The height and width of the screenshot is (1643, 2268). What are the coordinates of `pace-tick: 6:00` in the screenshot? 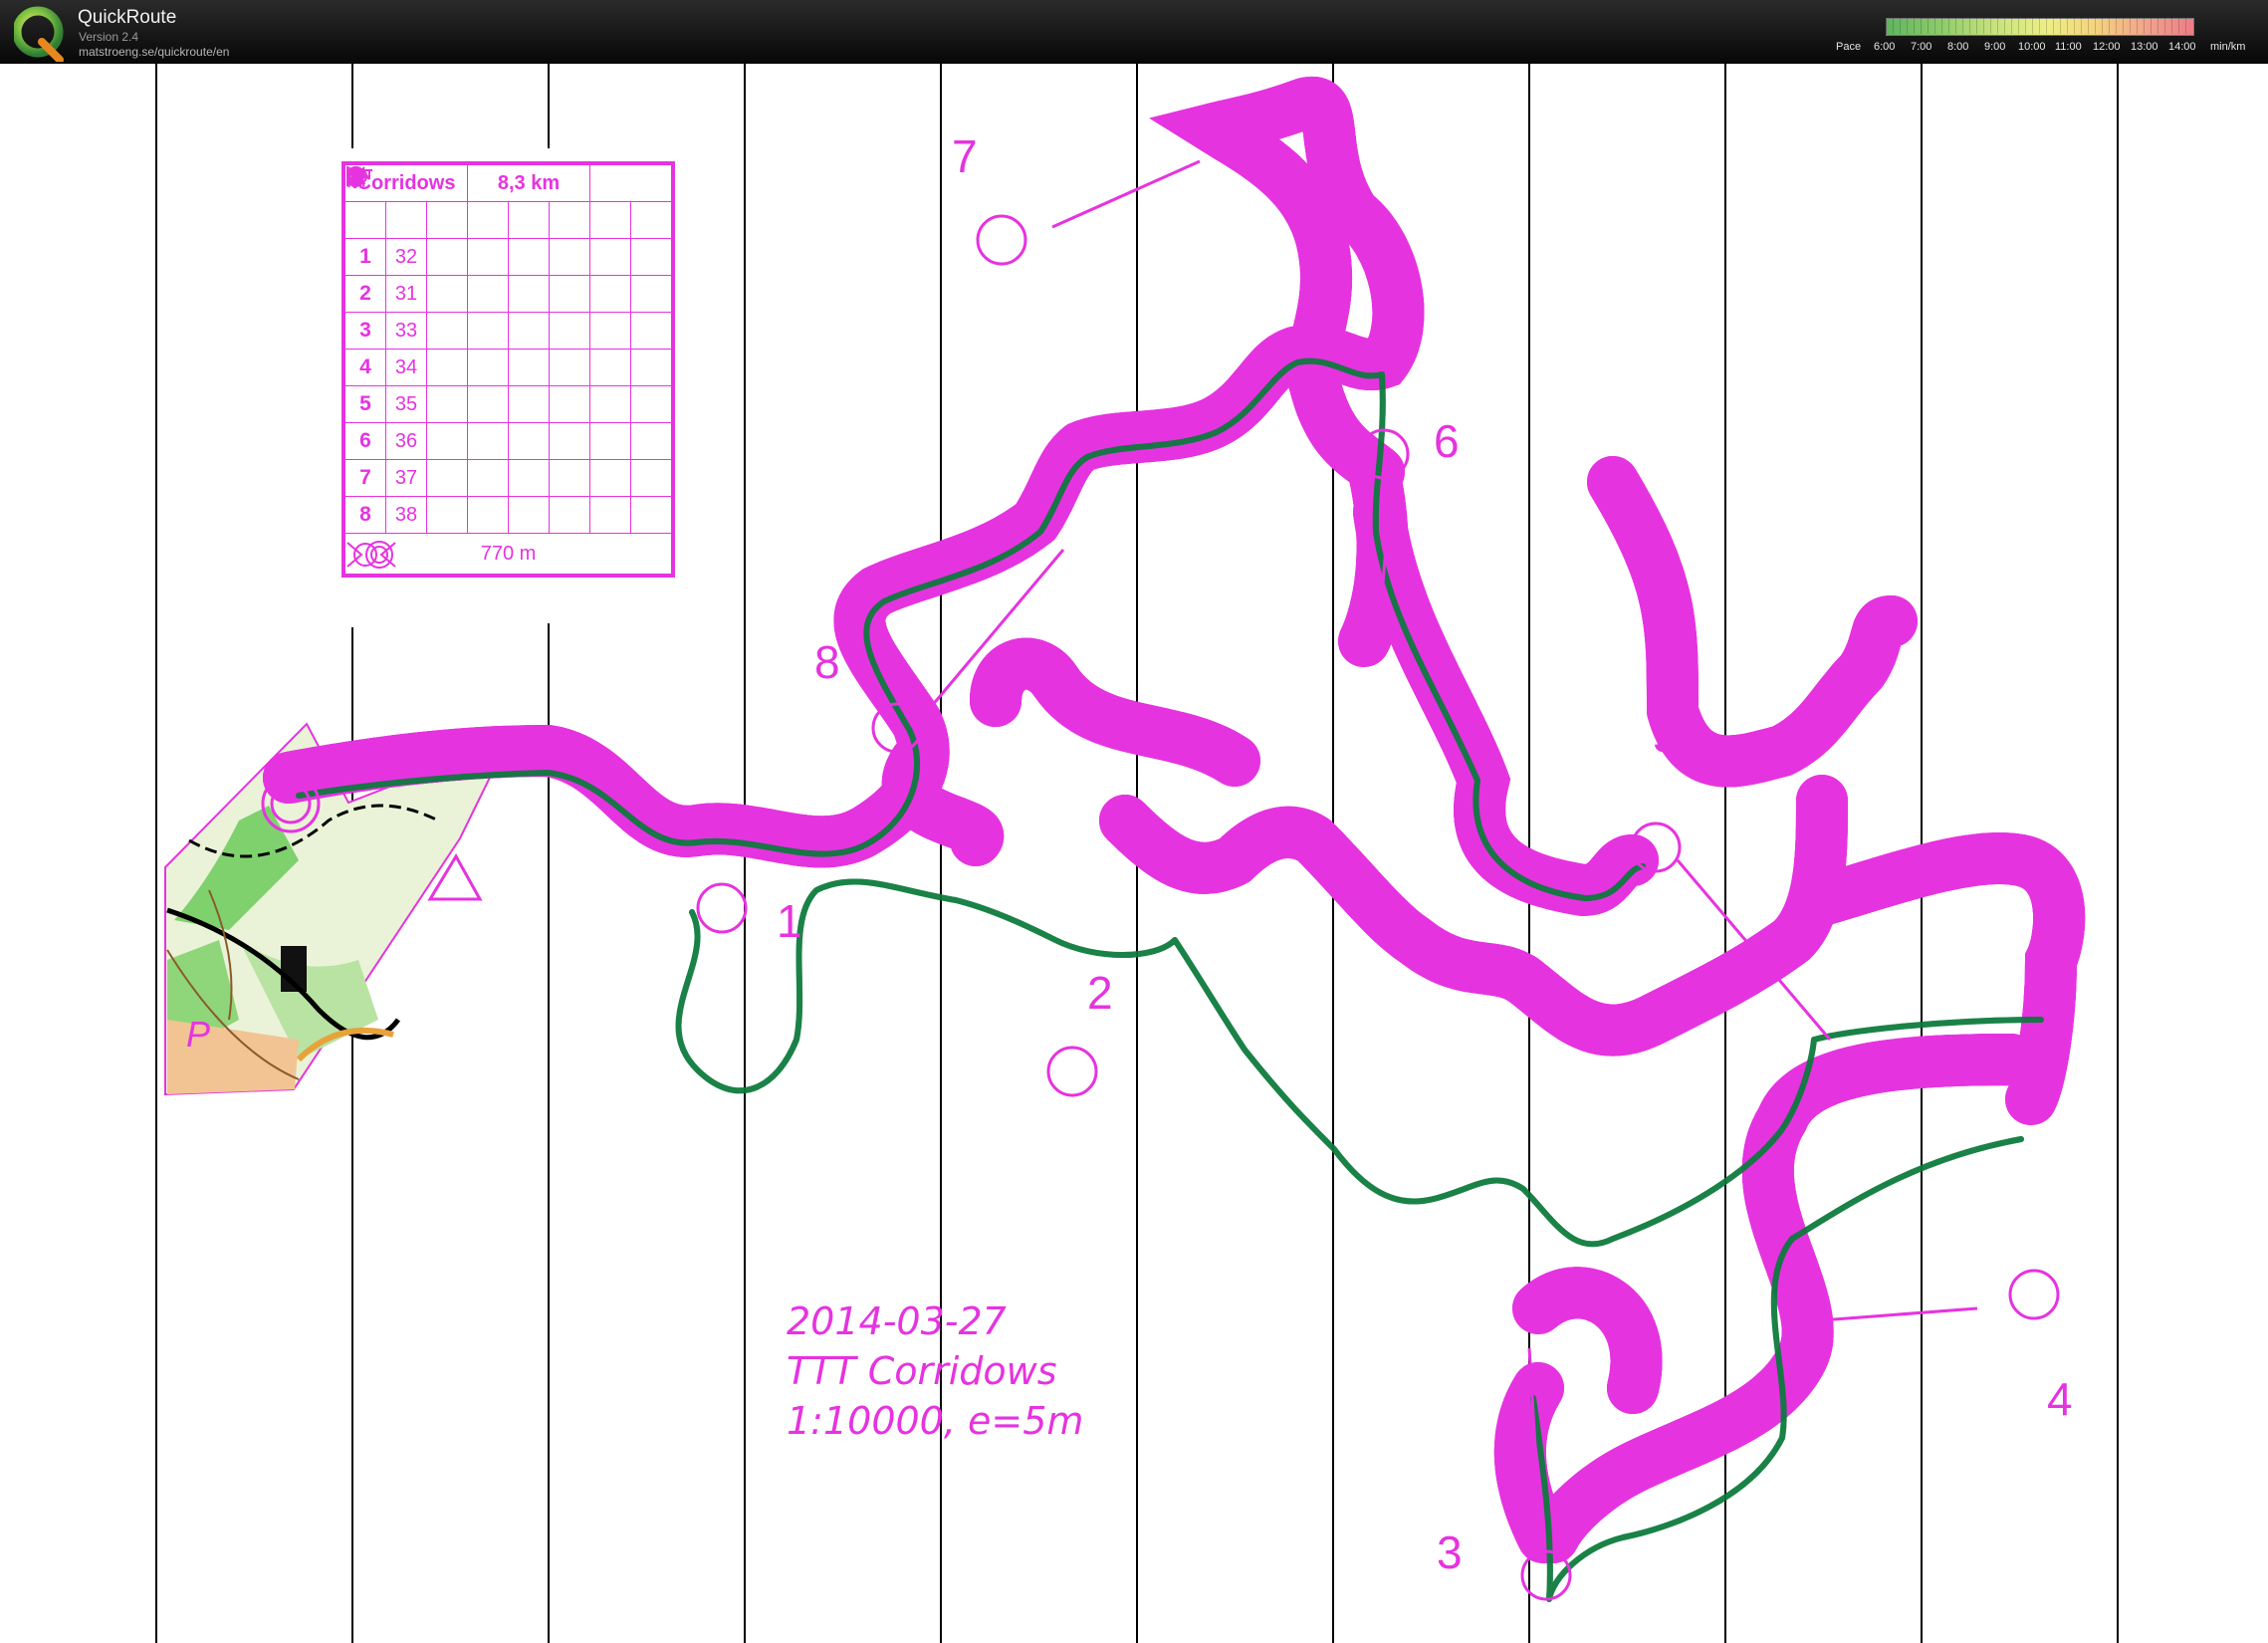 It's located at (1885, 47).